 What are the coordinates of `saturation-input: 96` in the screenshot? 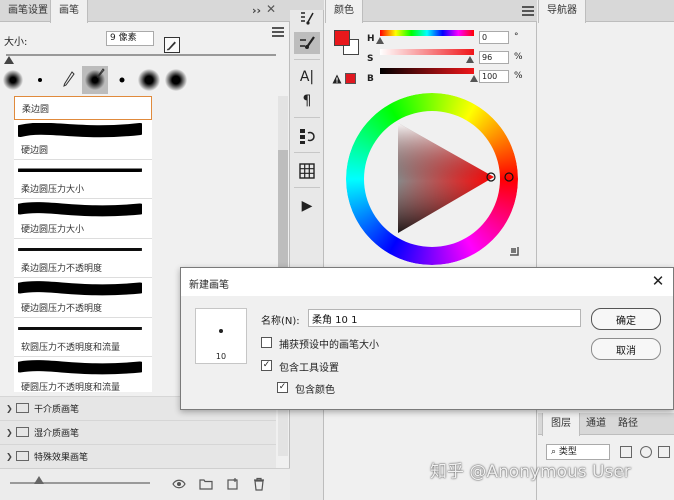 It's located at (494, 57).